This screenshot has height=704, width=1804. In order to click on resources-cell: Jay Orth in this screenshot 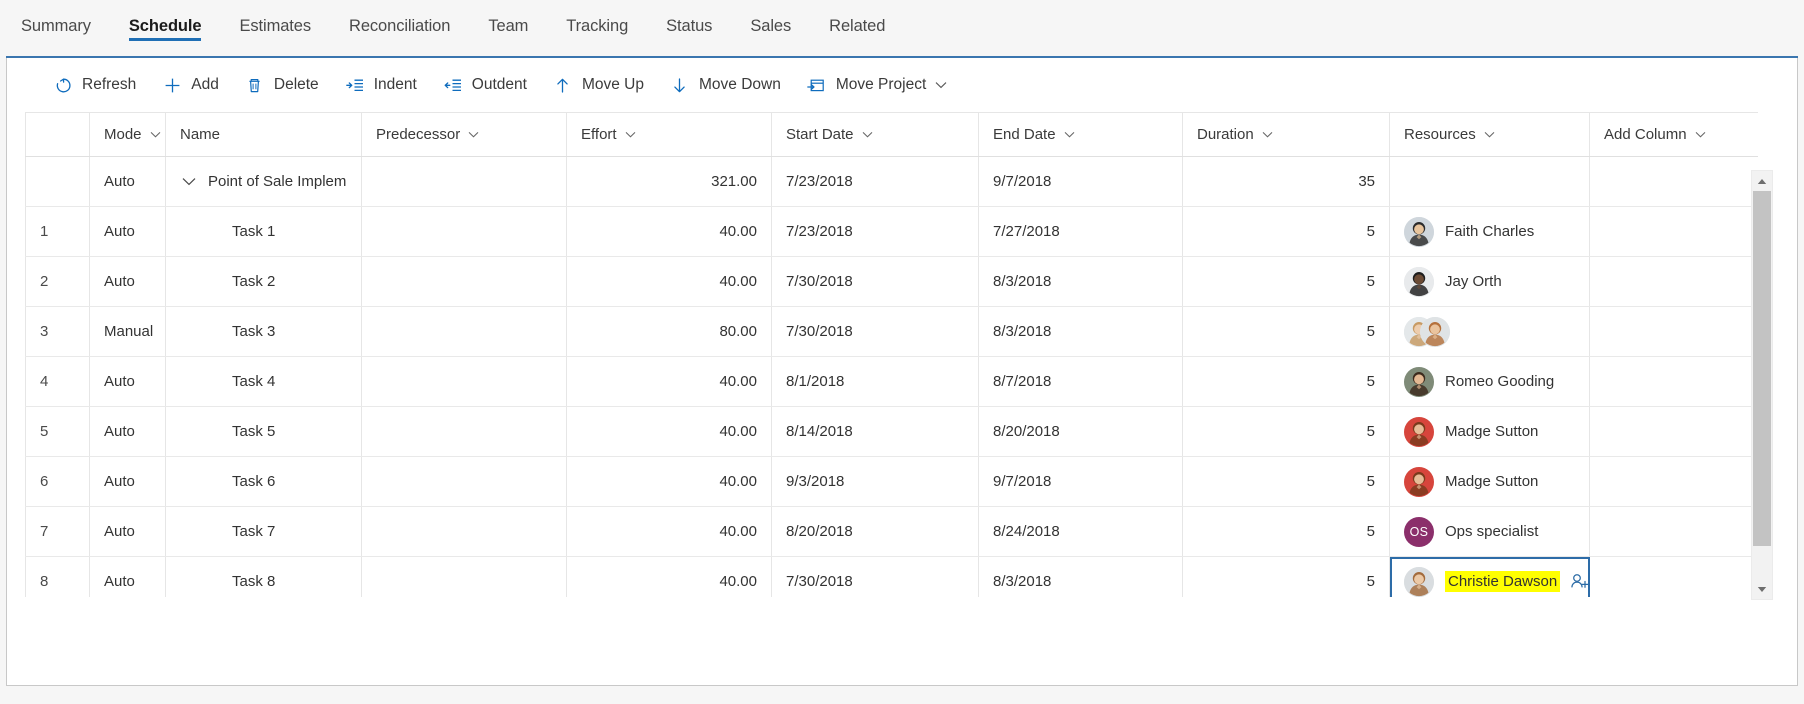, I will do `click(1489, 281)`.